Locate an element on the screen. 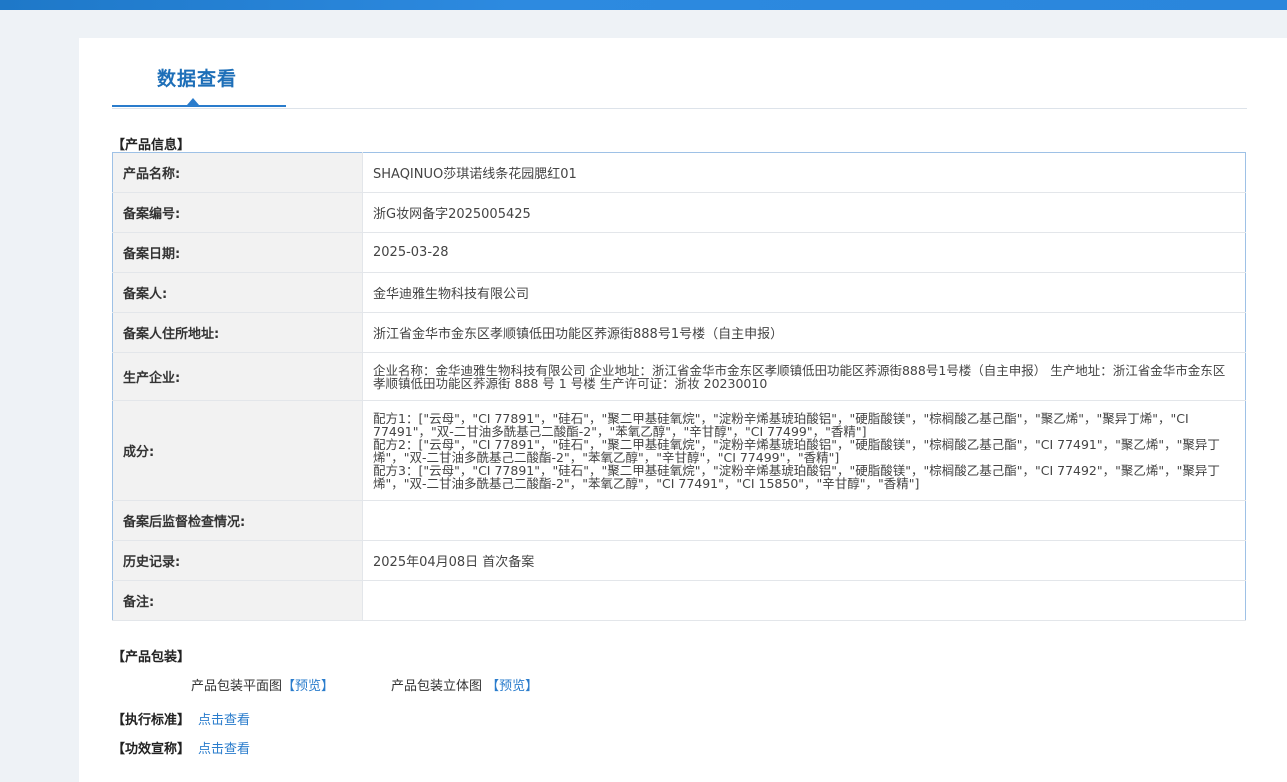  table-row: 备案人: 金华迪雅生物科技有限公司 is located at coordinates (679, 292).